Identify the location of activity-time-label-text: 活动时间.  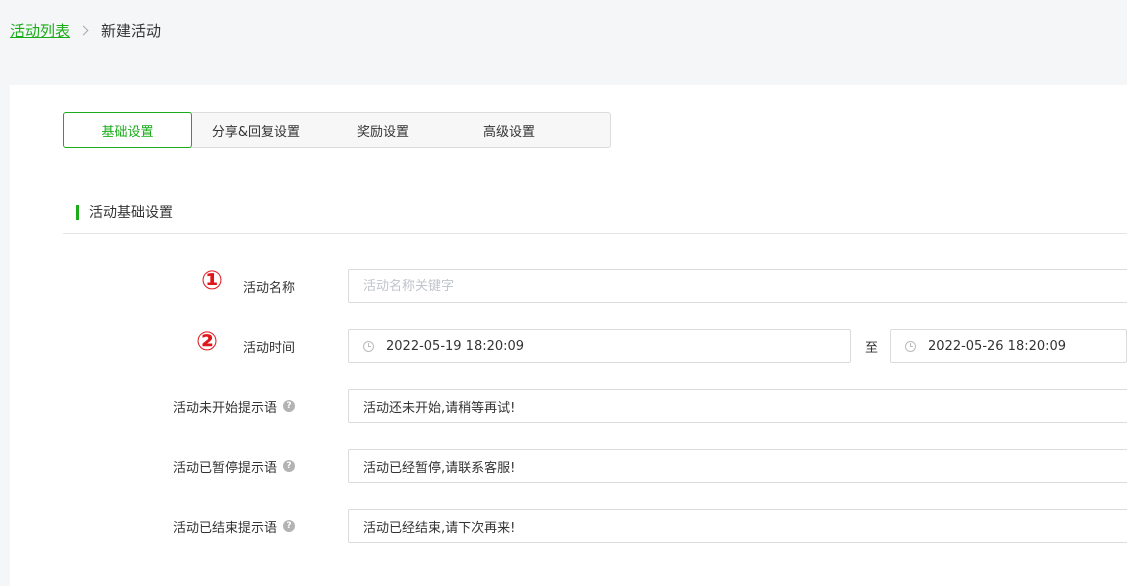
(268, 348).